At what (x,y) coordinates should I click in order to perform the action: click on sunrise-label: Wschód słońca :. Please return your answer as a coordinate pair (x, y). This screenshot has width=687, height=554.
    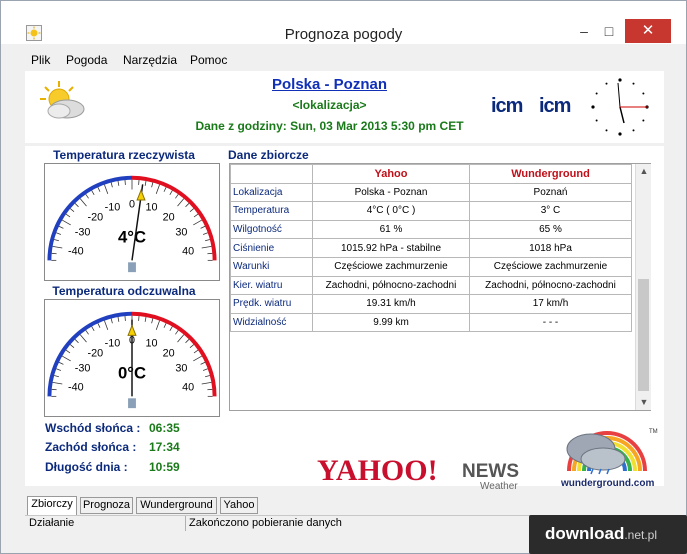
    Looking at the image, I should click on (93, 428).